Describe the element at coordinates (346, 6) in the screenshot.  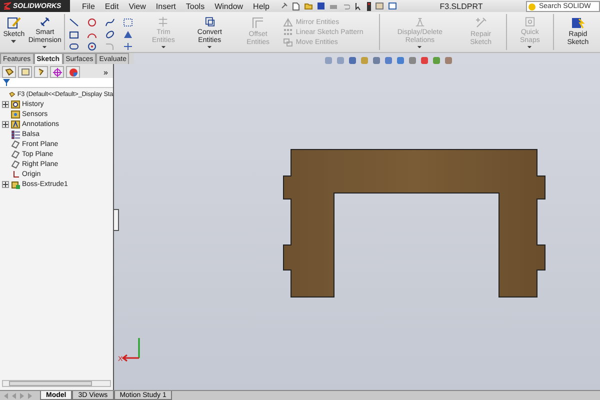
I see `undo-icon` at that location.